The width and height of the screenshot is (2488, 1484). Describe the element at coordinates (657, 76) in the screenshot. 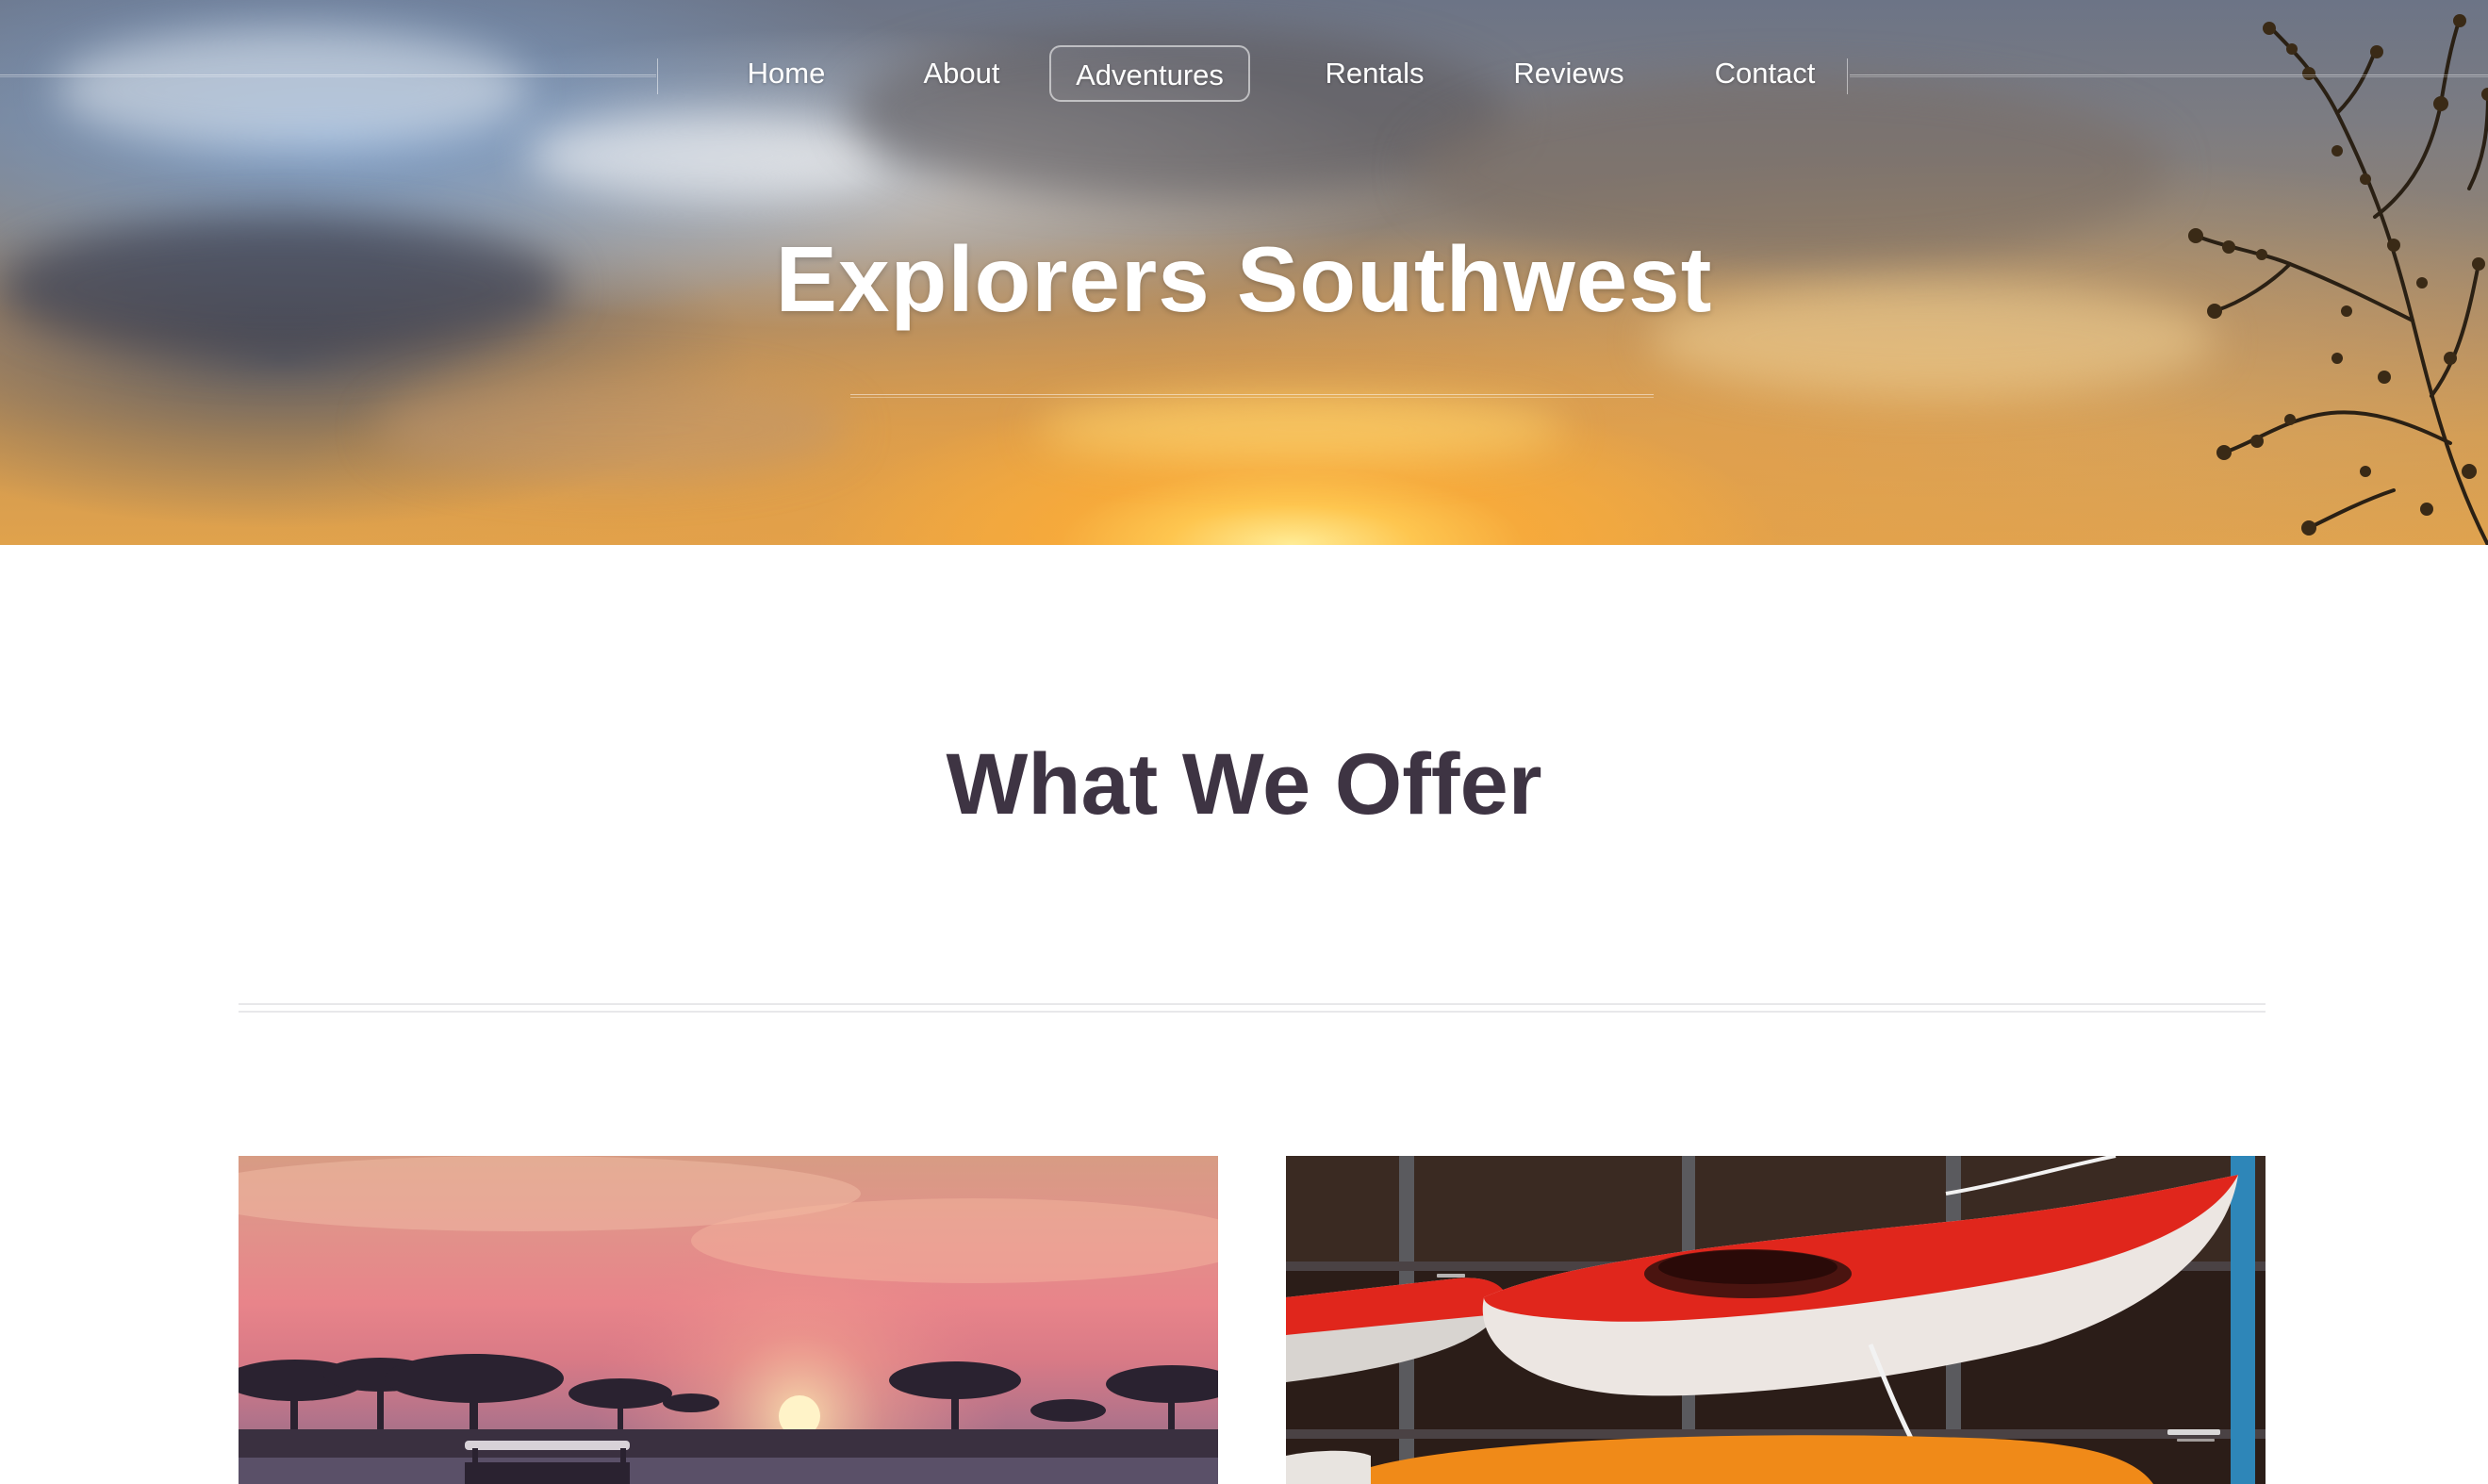

I see `nav-divider-left` at that location.